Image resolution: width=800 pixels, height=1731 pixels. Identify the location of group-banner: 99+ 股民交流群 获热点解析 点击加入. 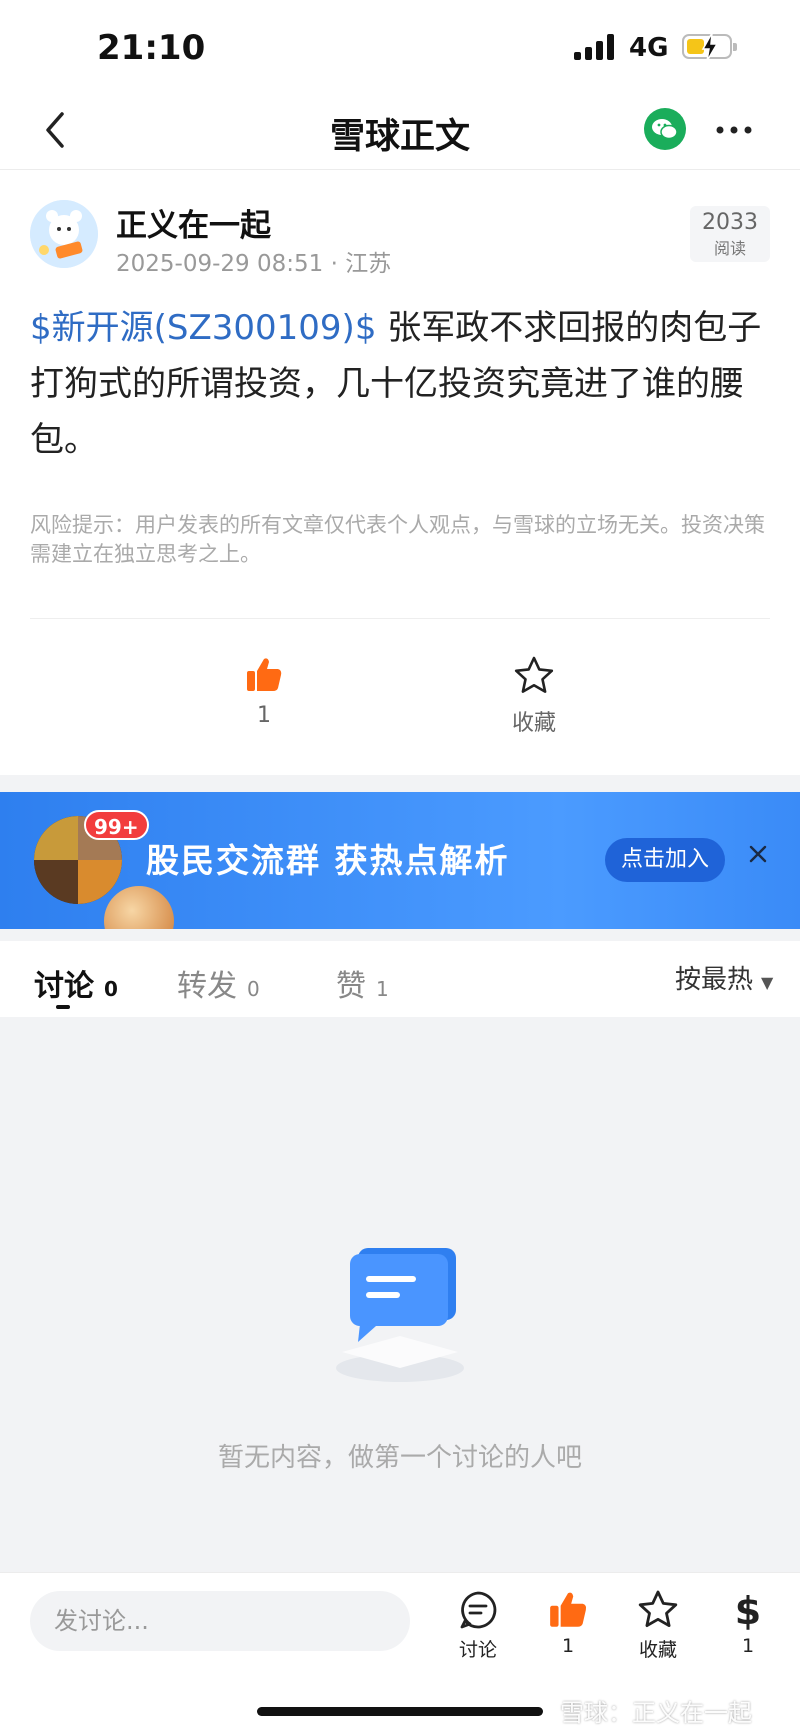
(400, 860).